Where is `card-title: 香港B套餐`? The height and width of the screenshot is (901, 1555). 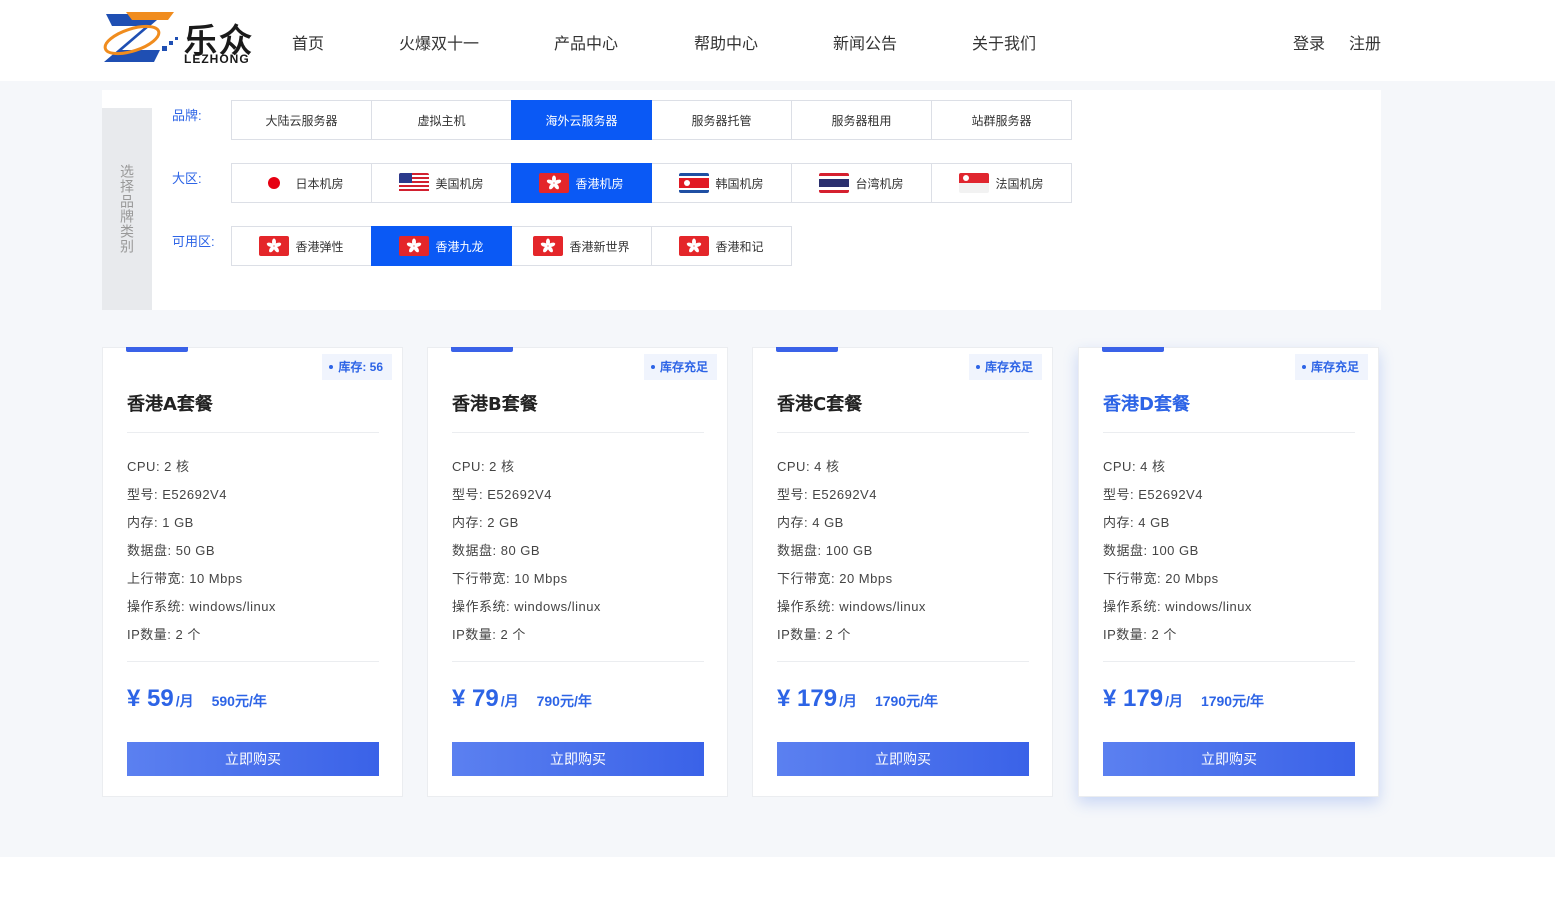 card-title: 香港B套餐 is located at coordinates (495, 404).